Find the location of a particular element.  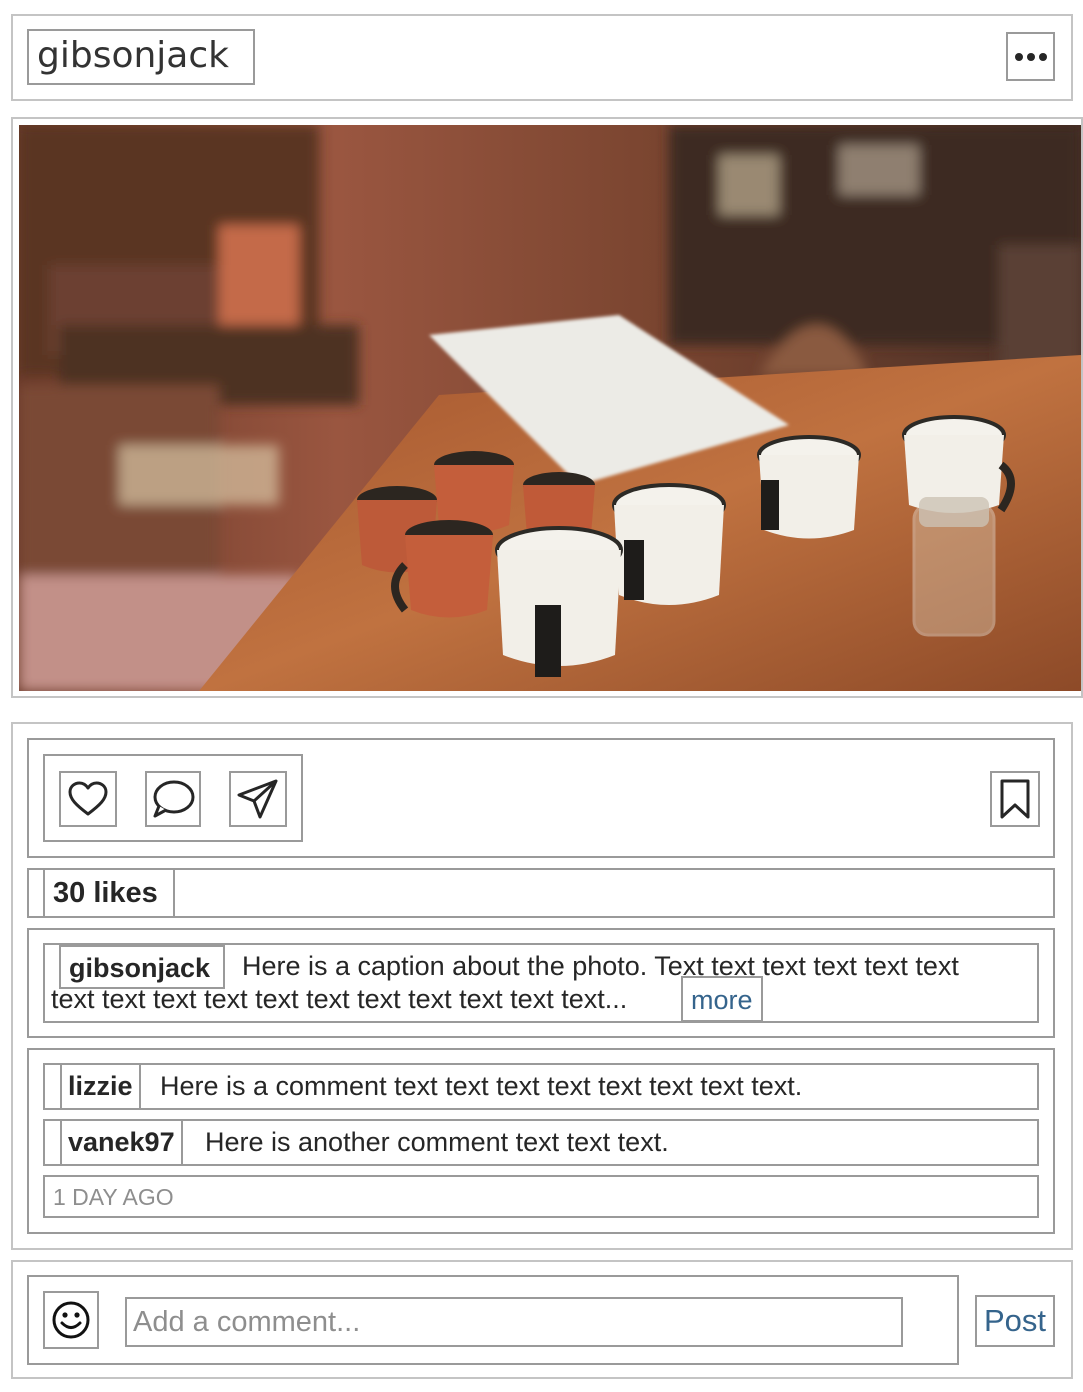

paper-plane-icon is located at coordinates (257, 799).